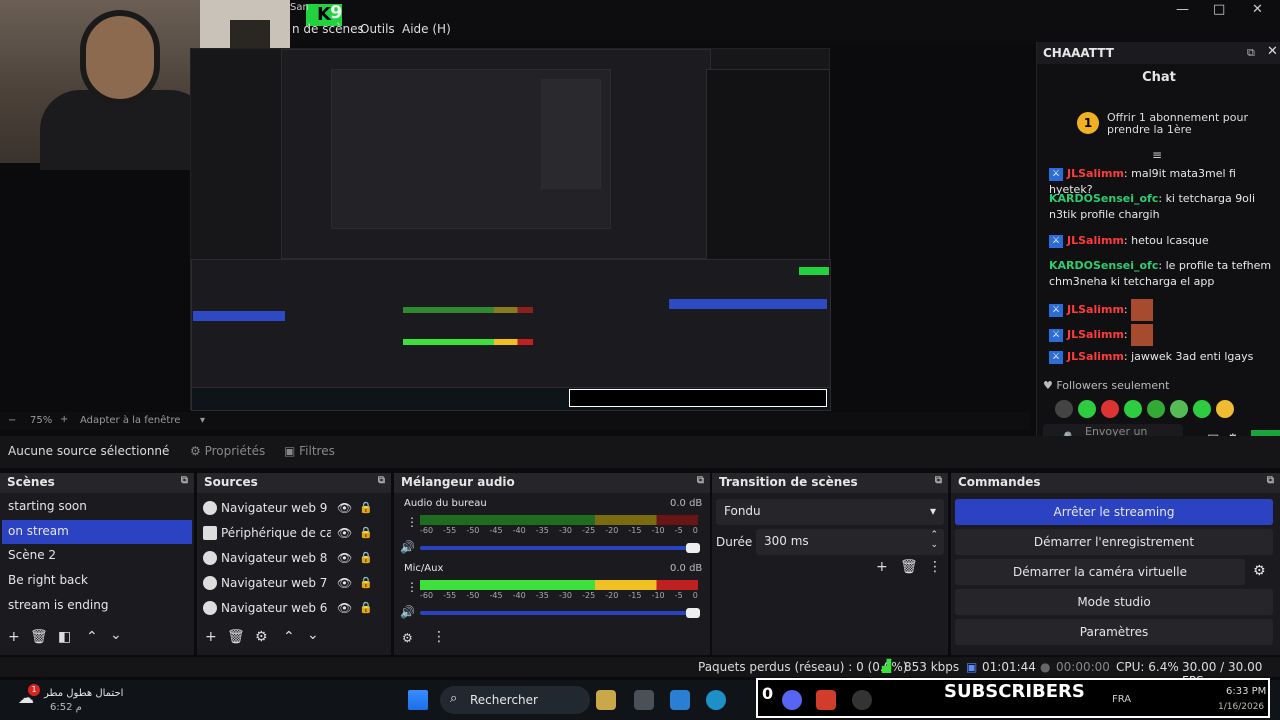  What do you see at coordinates (792, 700) in the screenshot?
I see `discord-icon` at bounding box center [792, 700].